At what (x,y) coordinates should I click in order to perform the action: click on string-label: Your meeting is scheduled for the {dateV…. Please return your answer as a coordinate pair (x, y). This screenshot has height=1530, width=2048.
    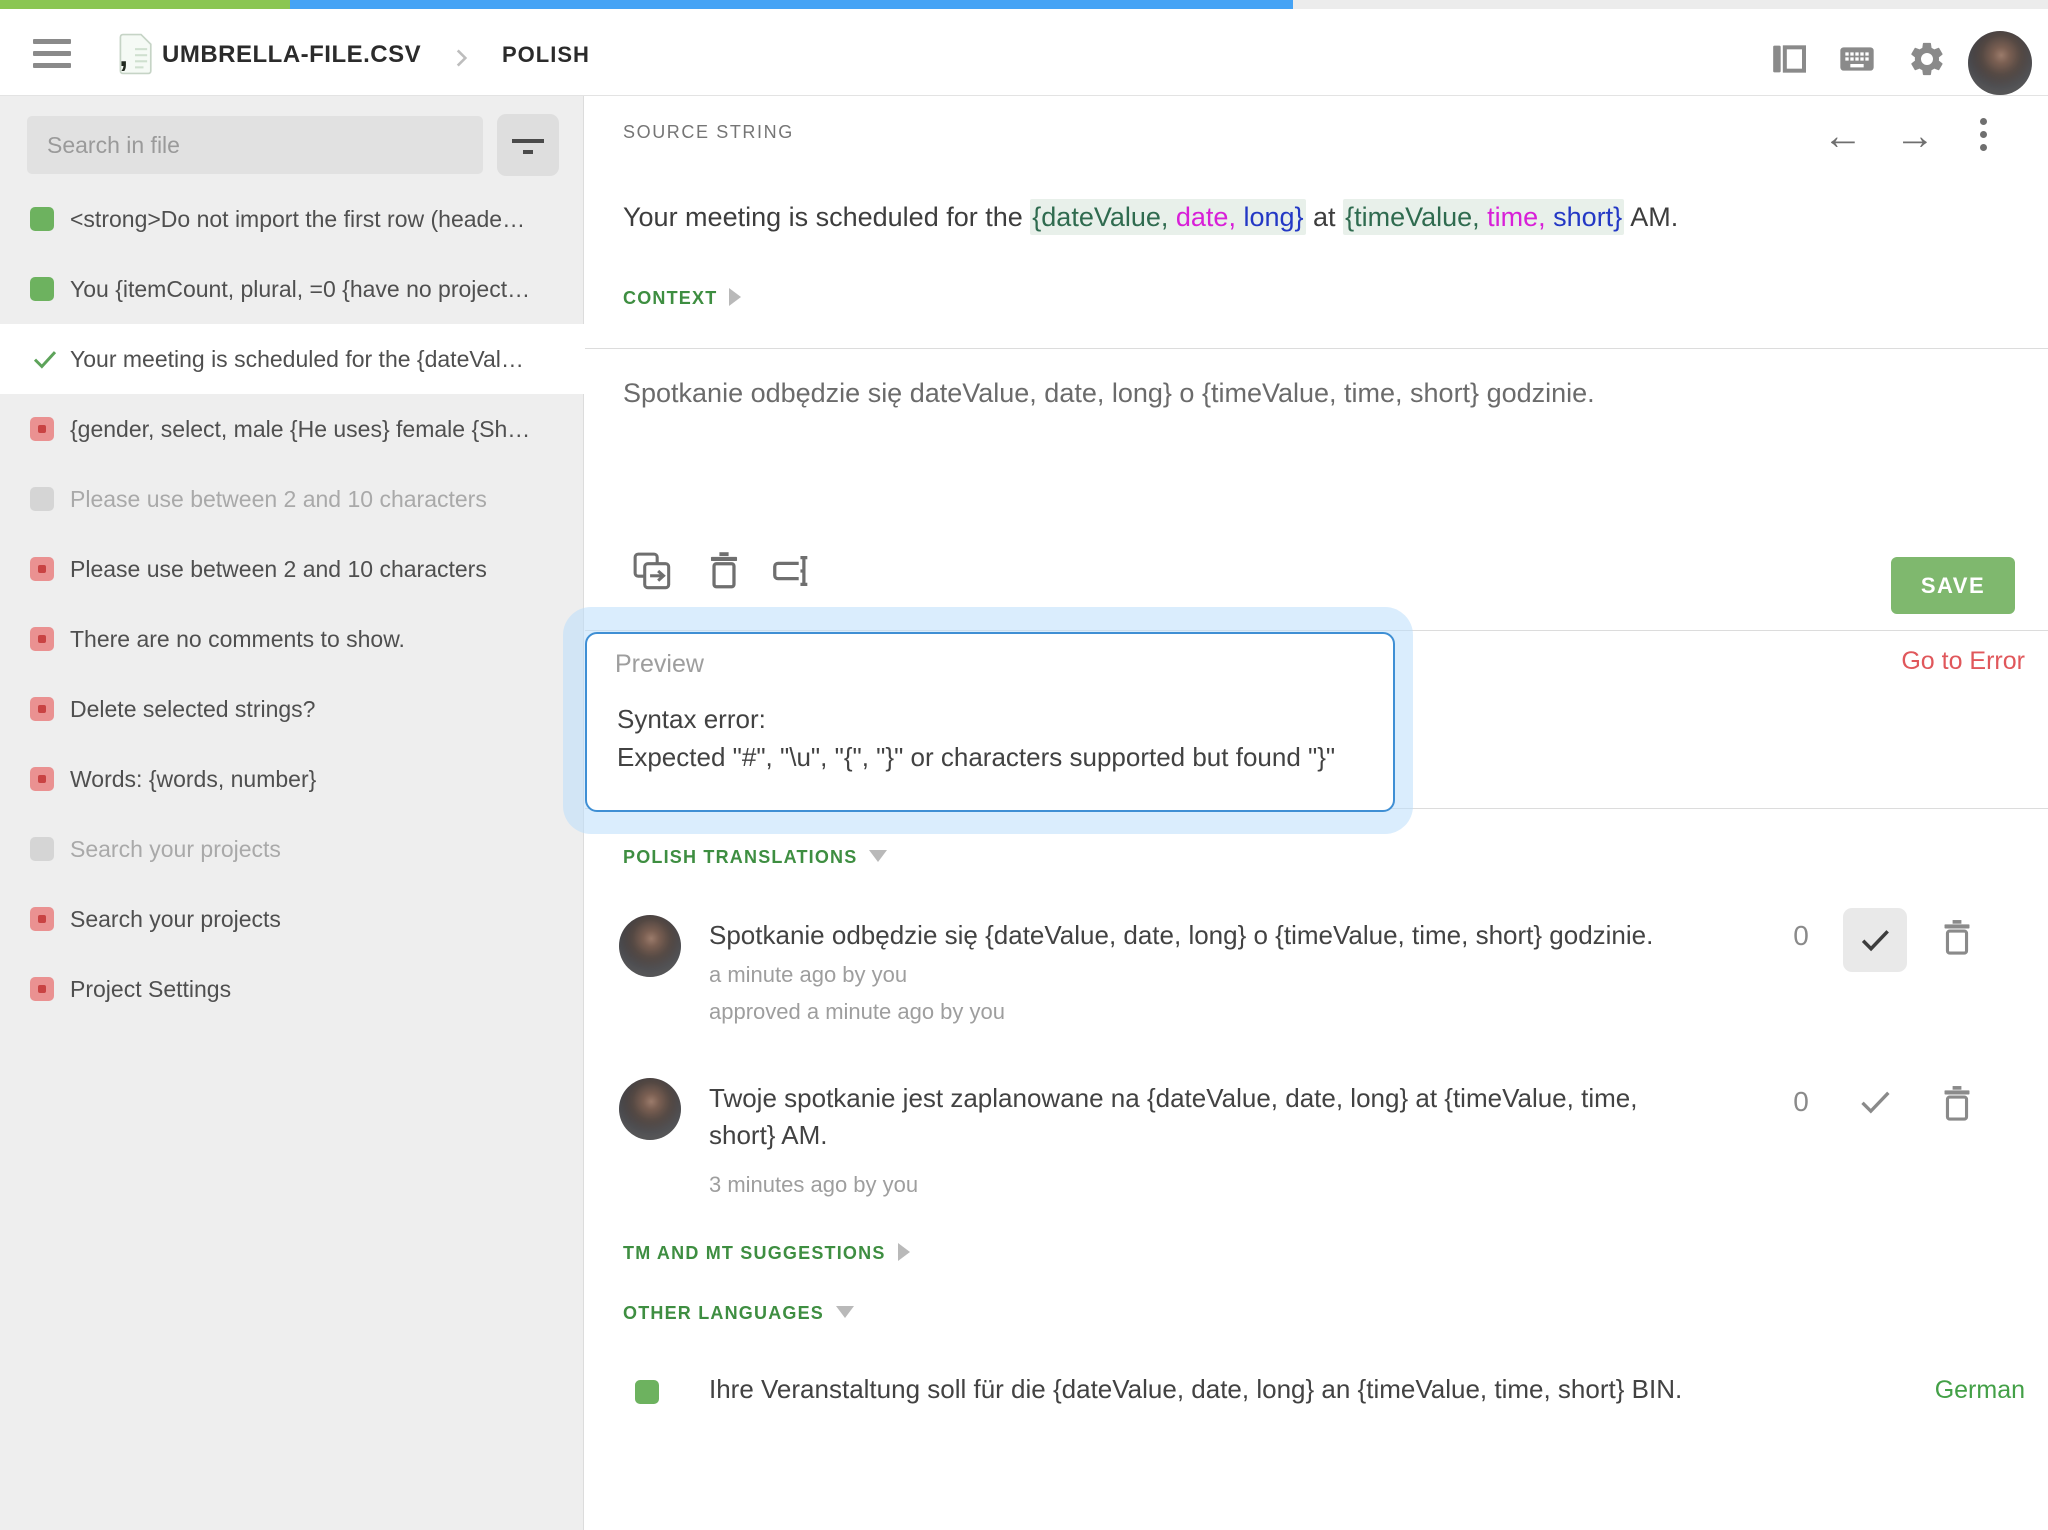
    Looking at the image, I should click on (297, 359).